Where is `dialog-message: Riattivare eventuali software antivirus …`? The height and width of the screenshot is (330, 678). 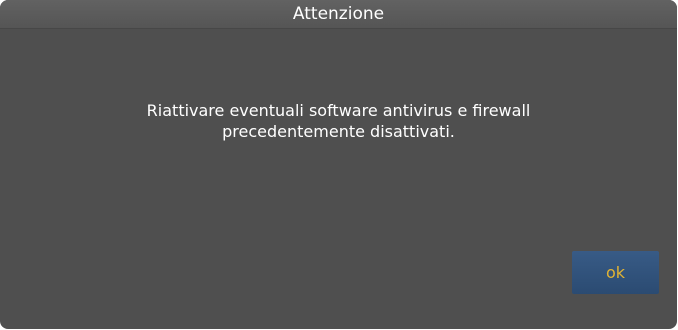 dialog-message: Riattivare eventuali software antivirus … is located at coordinates (338, 121).